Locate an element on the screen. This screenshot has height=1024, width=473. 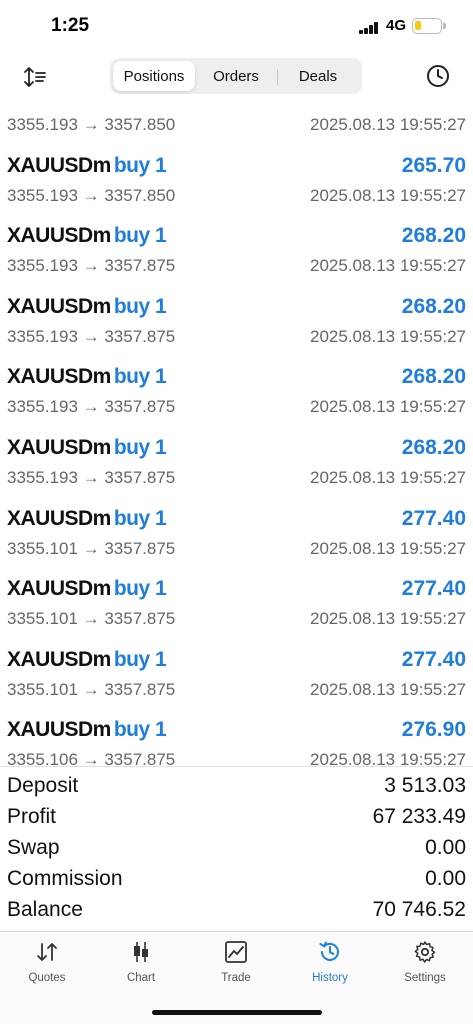
tab-settings: Settings is located at coordinates (425, 962).